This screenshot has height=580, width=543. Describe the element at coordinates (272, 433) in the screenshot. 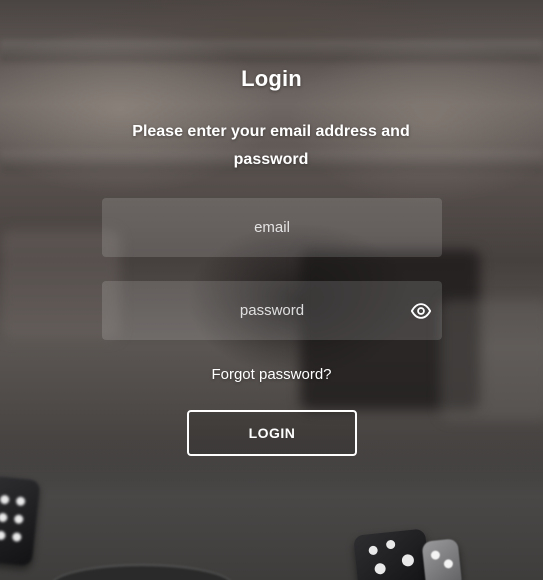

I see `login-button: LOGIN` at that location.